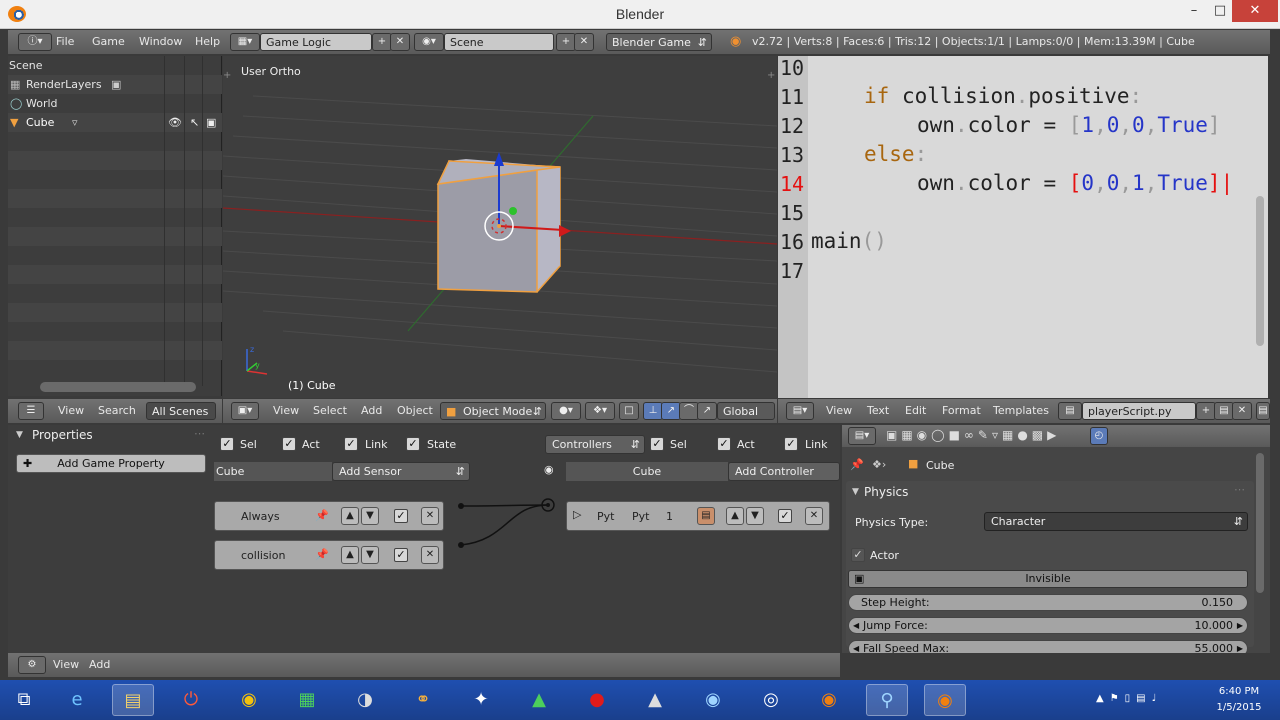  What do you see at coordinates (481, 700) in the screenshot?
I see `unity-icon: ✦` at bounding box center [481, 700].